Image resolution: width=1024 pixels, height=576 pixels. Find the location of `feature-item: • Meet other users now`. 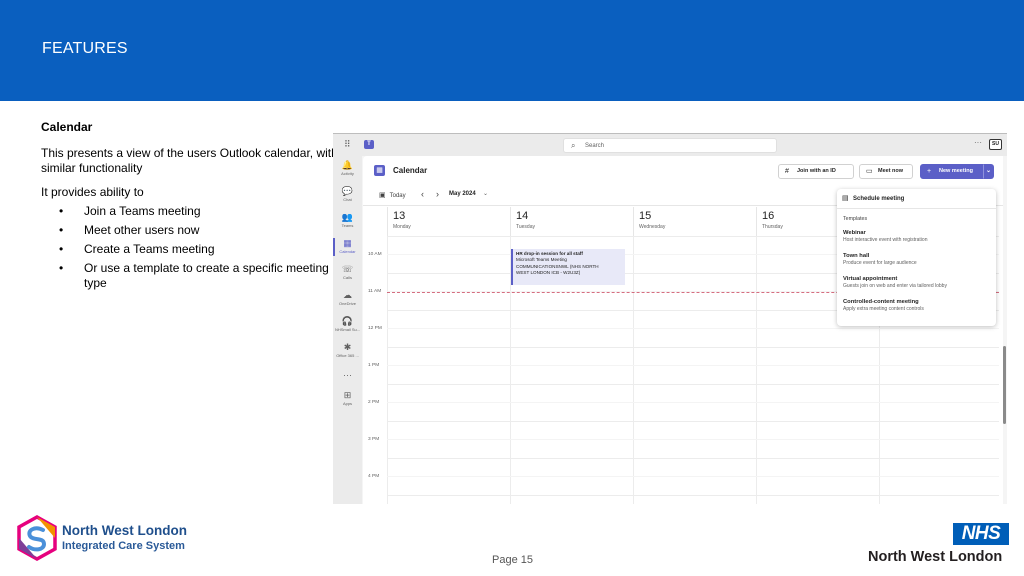

feature-item: • Meet other users now is located at coordinates (191, 230).